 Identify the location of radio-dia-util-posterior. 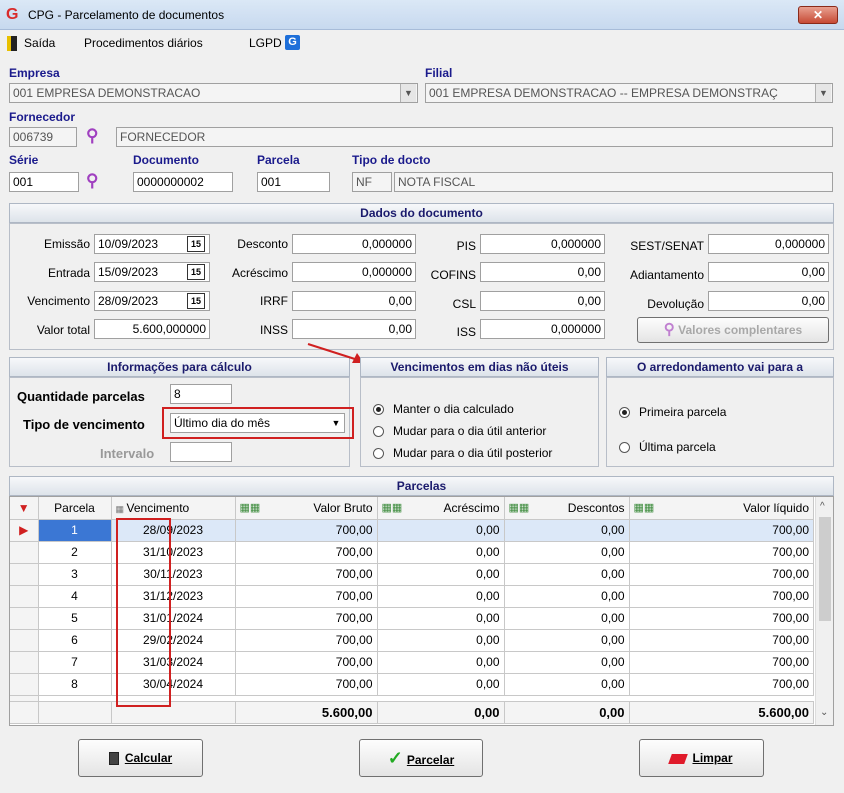
(378, 453).